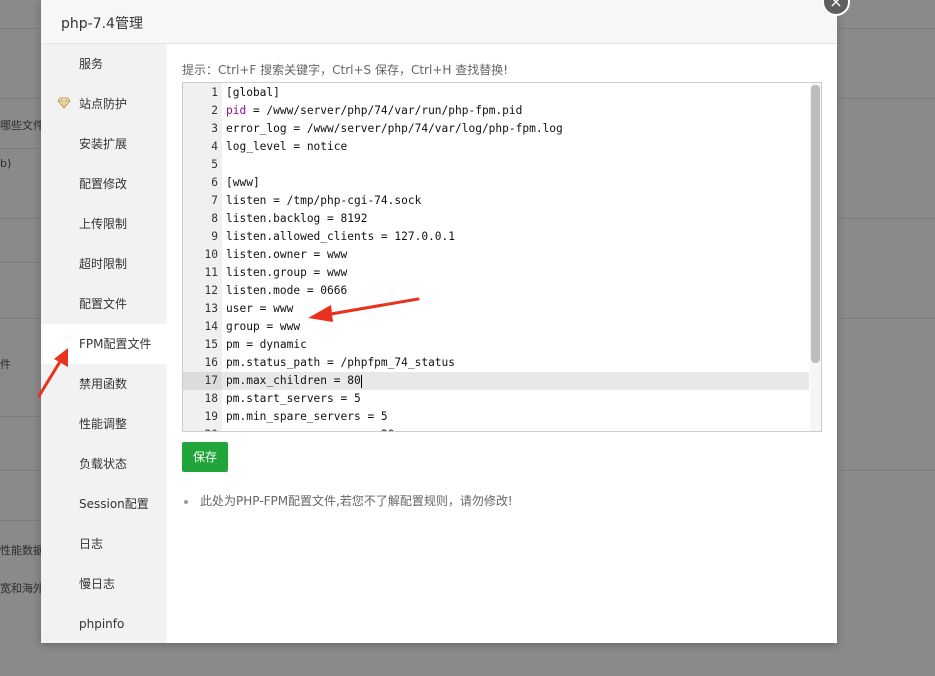 This screenshot has width=935, height=676. I want to click on code-rest: listen = /tmp/php-cgi-74.sock, so click(324, 200).